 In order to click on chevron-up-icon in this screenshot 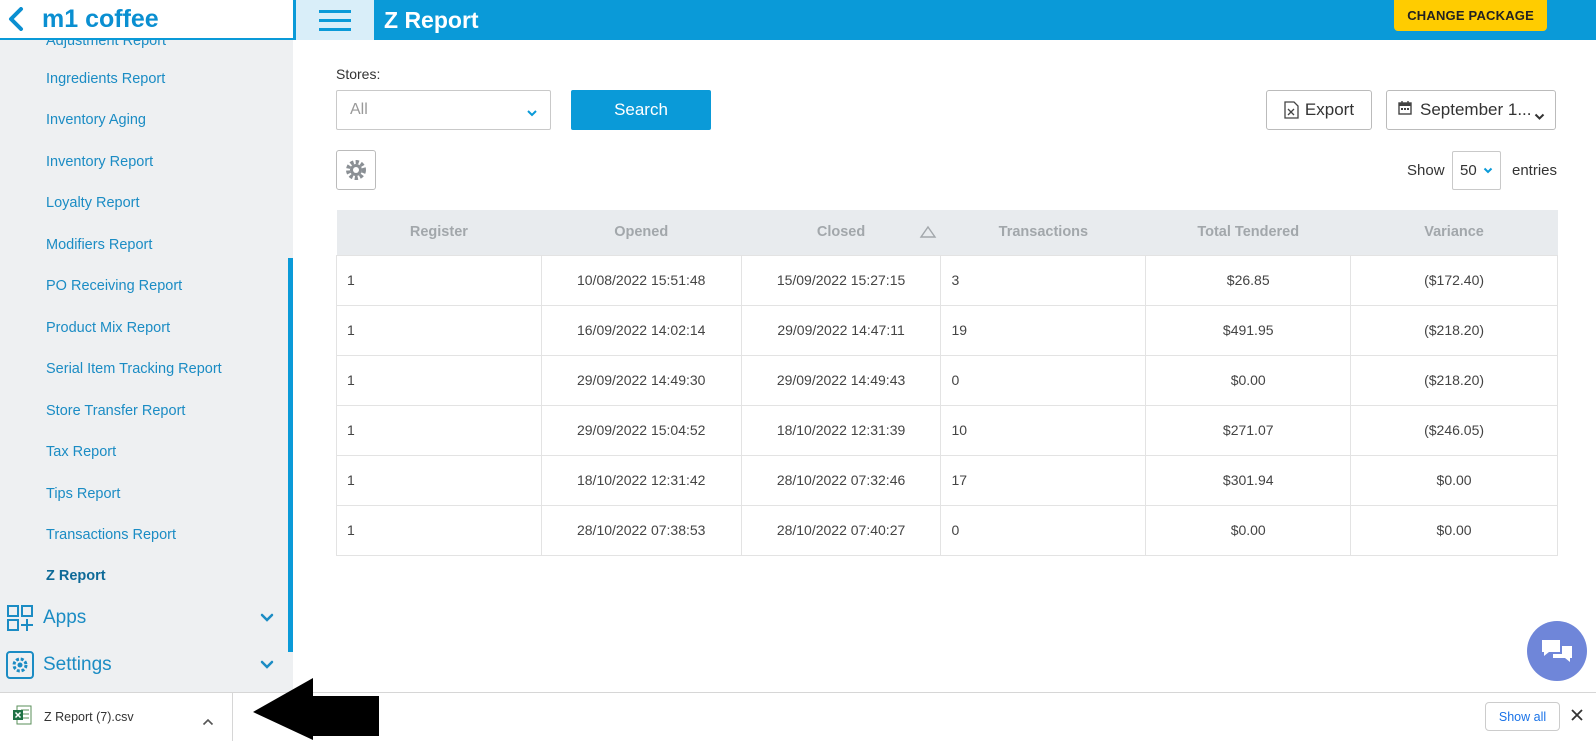, I will do `click(208, 722)`.